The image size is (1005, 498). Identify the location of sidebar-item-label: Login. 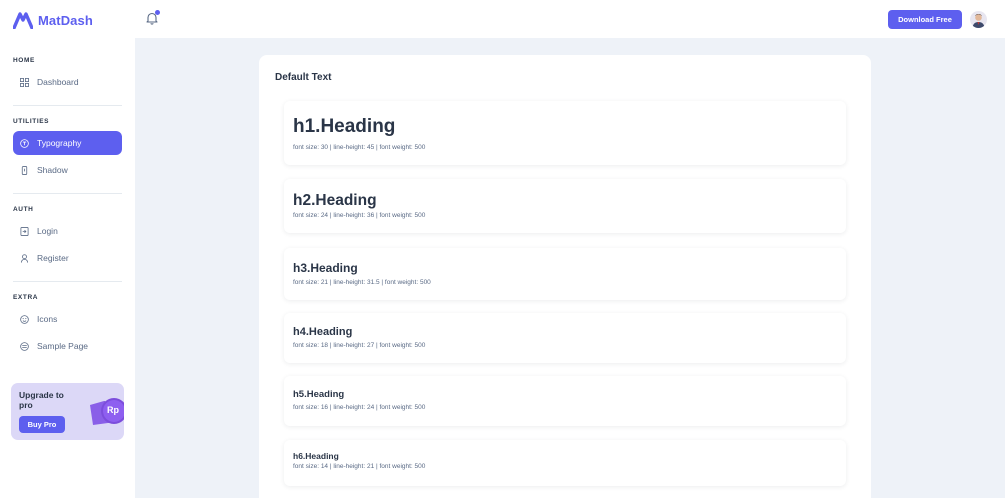
(47, 231).